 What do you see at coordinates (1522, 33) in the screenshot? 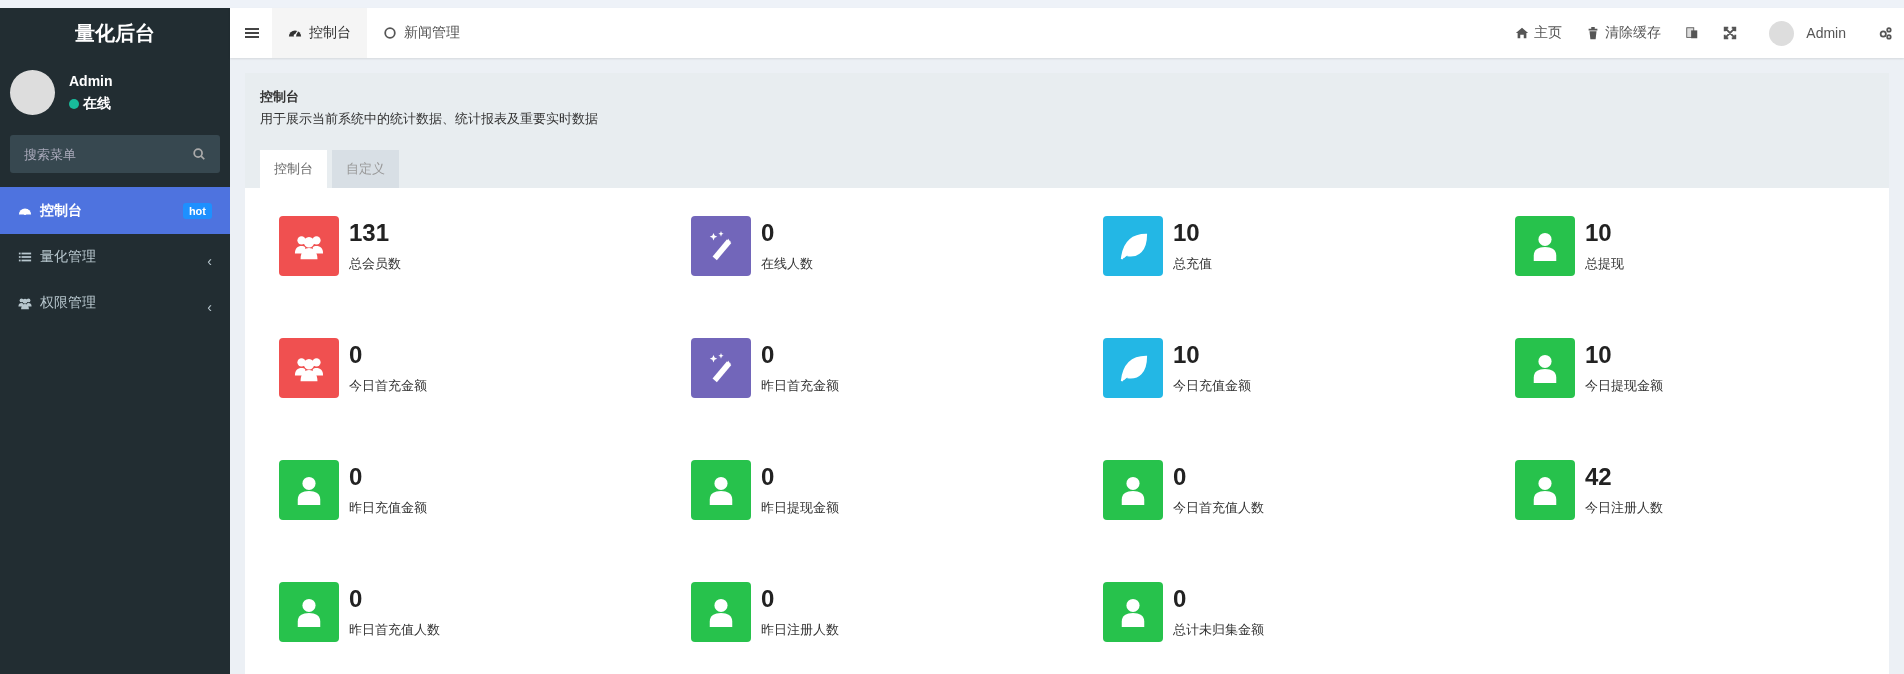
I see `home-icon` at bounding box center [1522, 33].